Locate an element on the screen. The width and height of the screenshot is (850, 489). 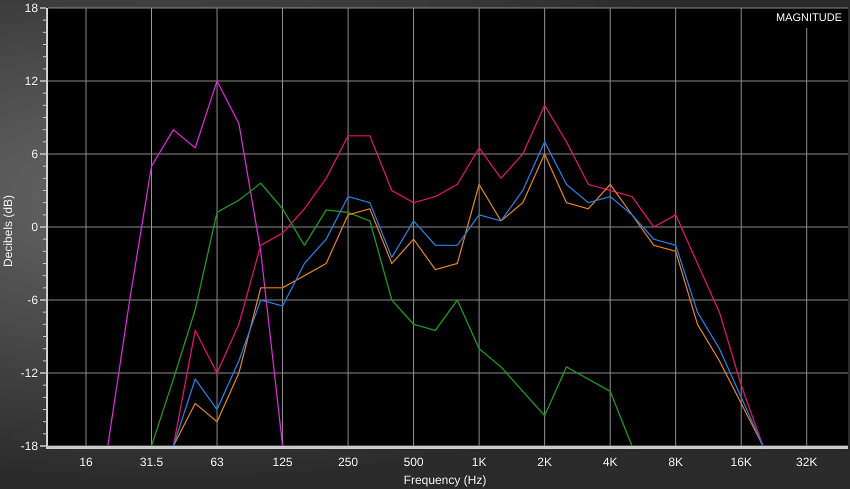
axis-tick-label: 4K is located at coordinates (610, 462).